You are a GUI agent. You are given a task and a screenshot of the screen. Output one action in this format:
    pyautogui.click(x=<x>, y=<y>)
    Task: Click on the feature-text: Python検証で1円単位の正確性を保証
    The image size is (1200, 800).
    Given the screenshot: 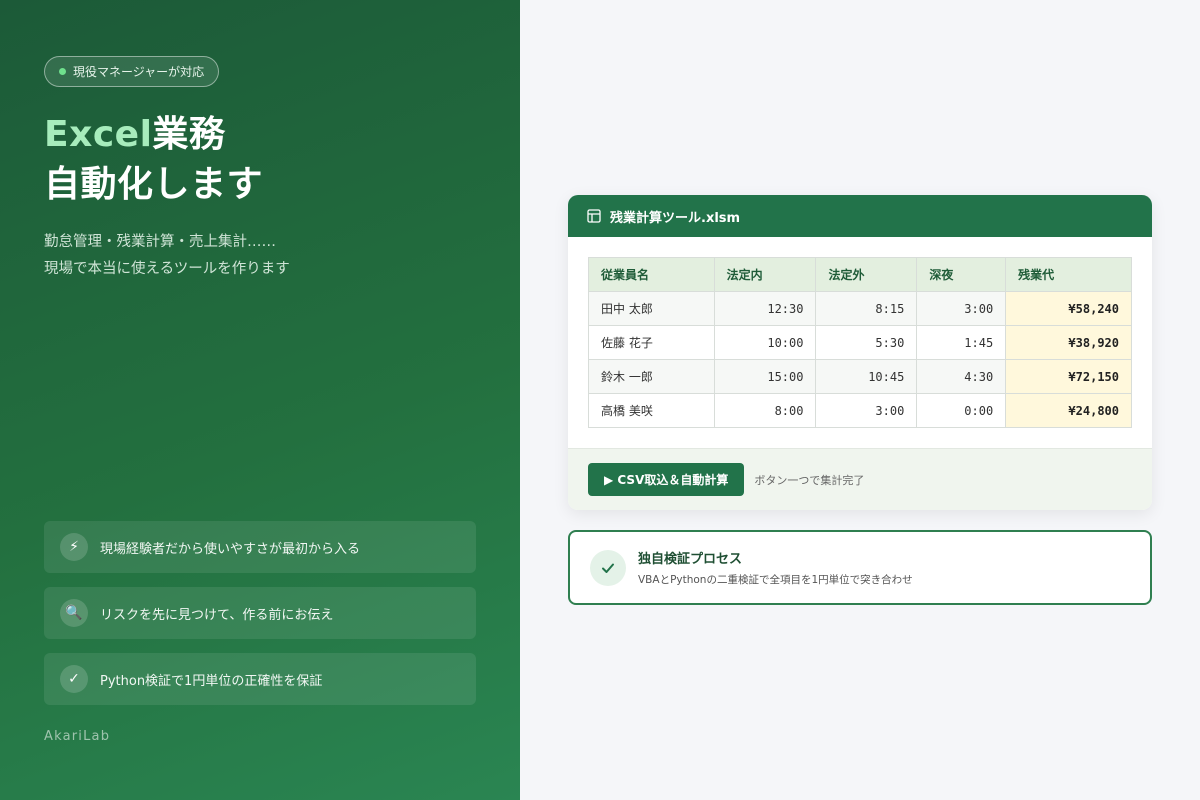 What is the action you would take?
    pyautogui.click(x=211, y=681)
    